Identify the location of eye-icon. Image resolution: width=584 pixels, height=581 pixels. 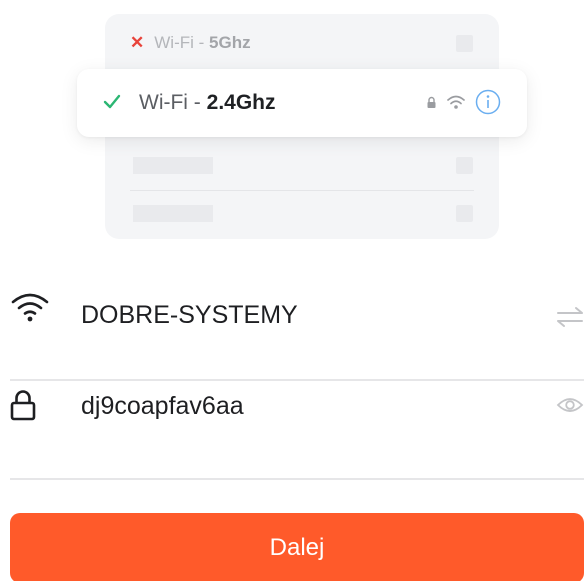
(570, 405).